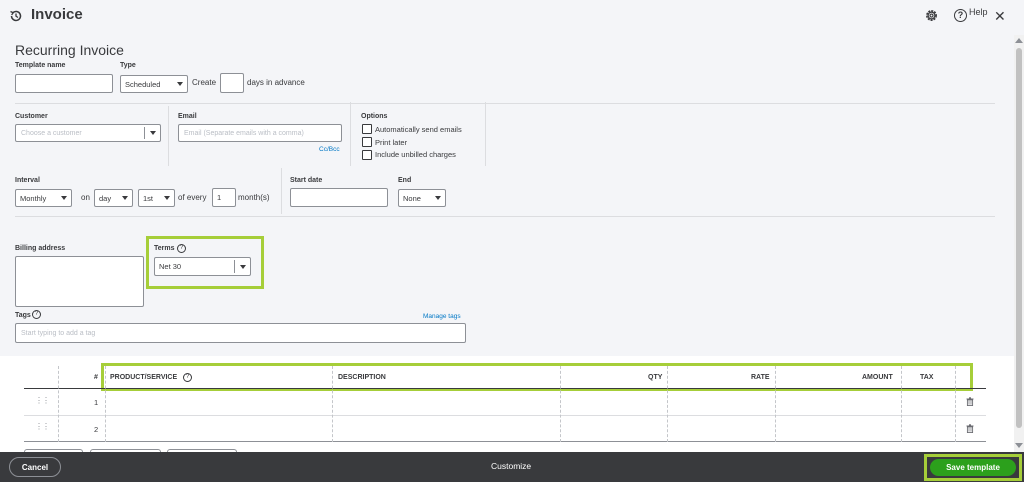 This screenshot has height=482, width=1024. What do you see at coordinates (69, 50) in the screenshot?
I see `page-title: Recurring Invoice` at bounding box center [69, 50].